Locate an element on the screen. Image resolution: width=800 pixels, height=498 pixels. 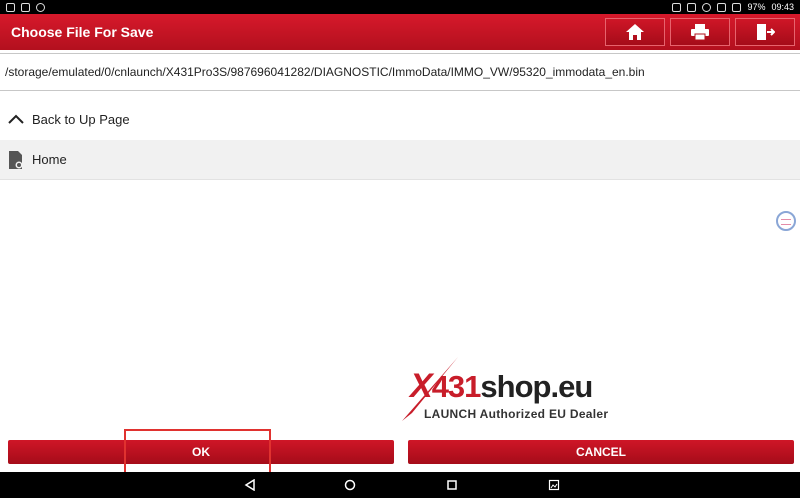
exit-button is located at coordinates (765, 32).